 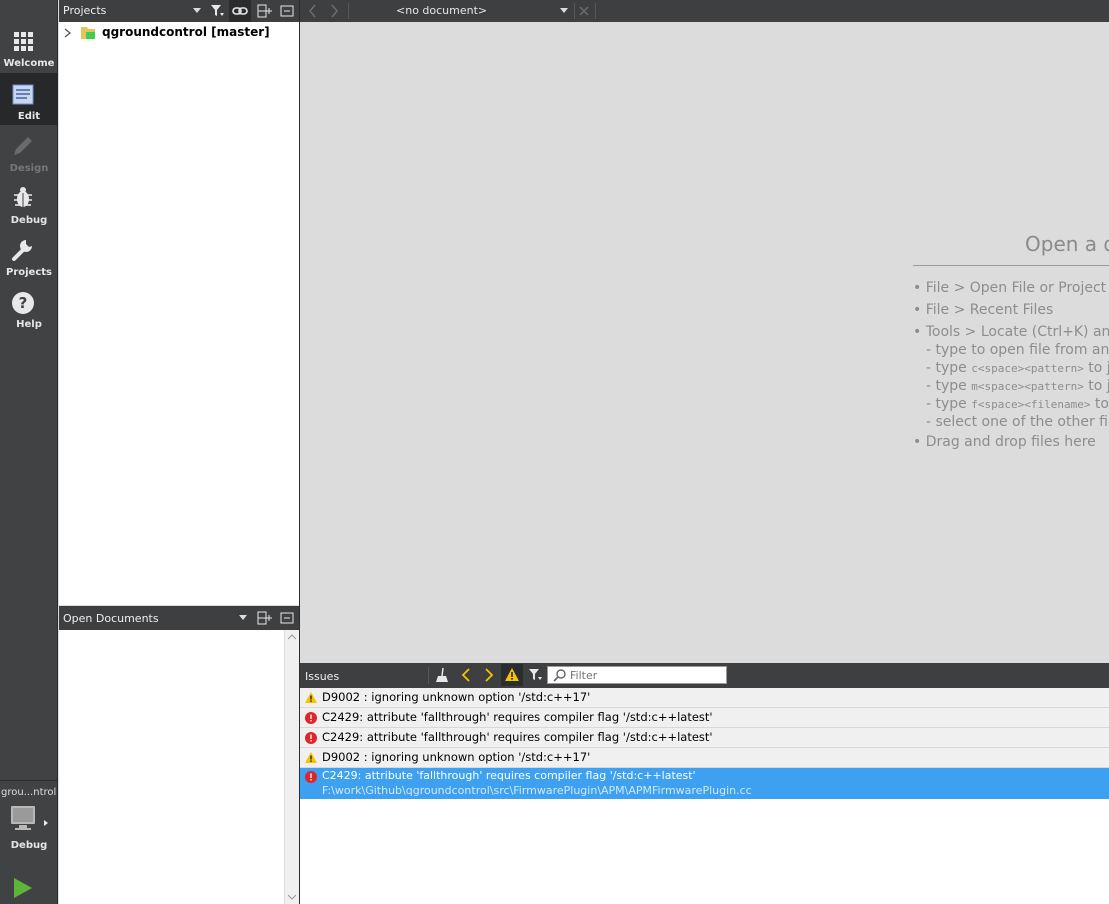 I want to click on mode-design: Design, so click(x=29, y=151).